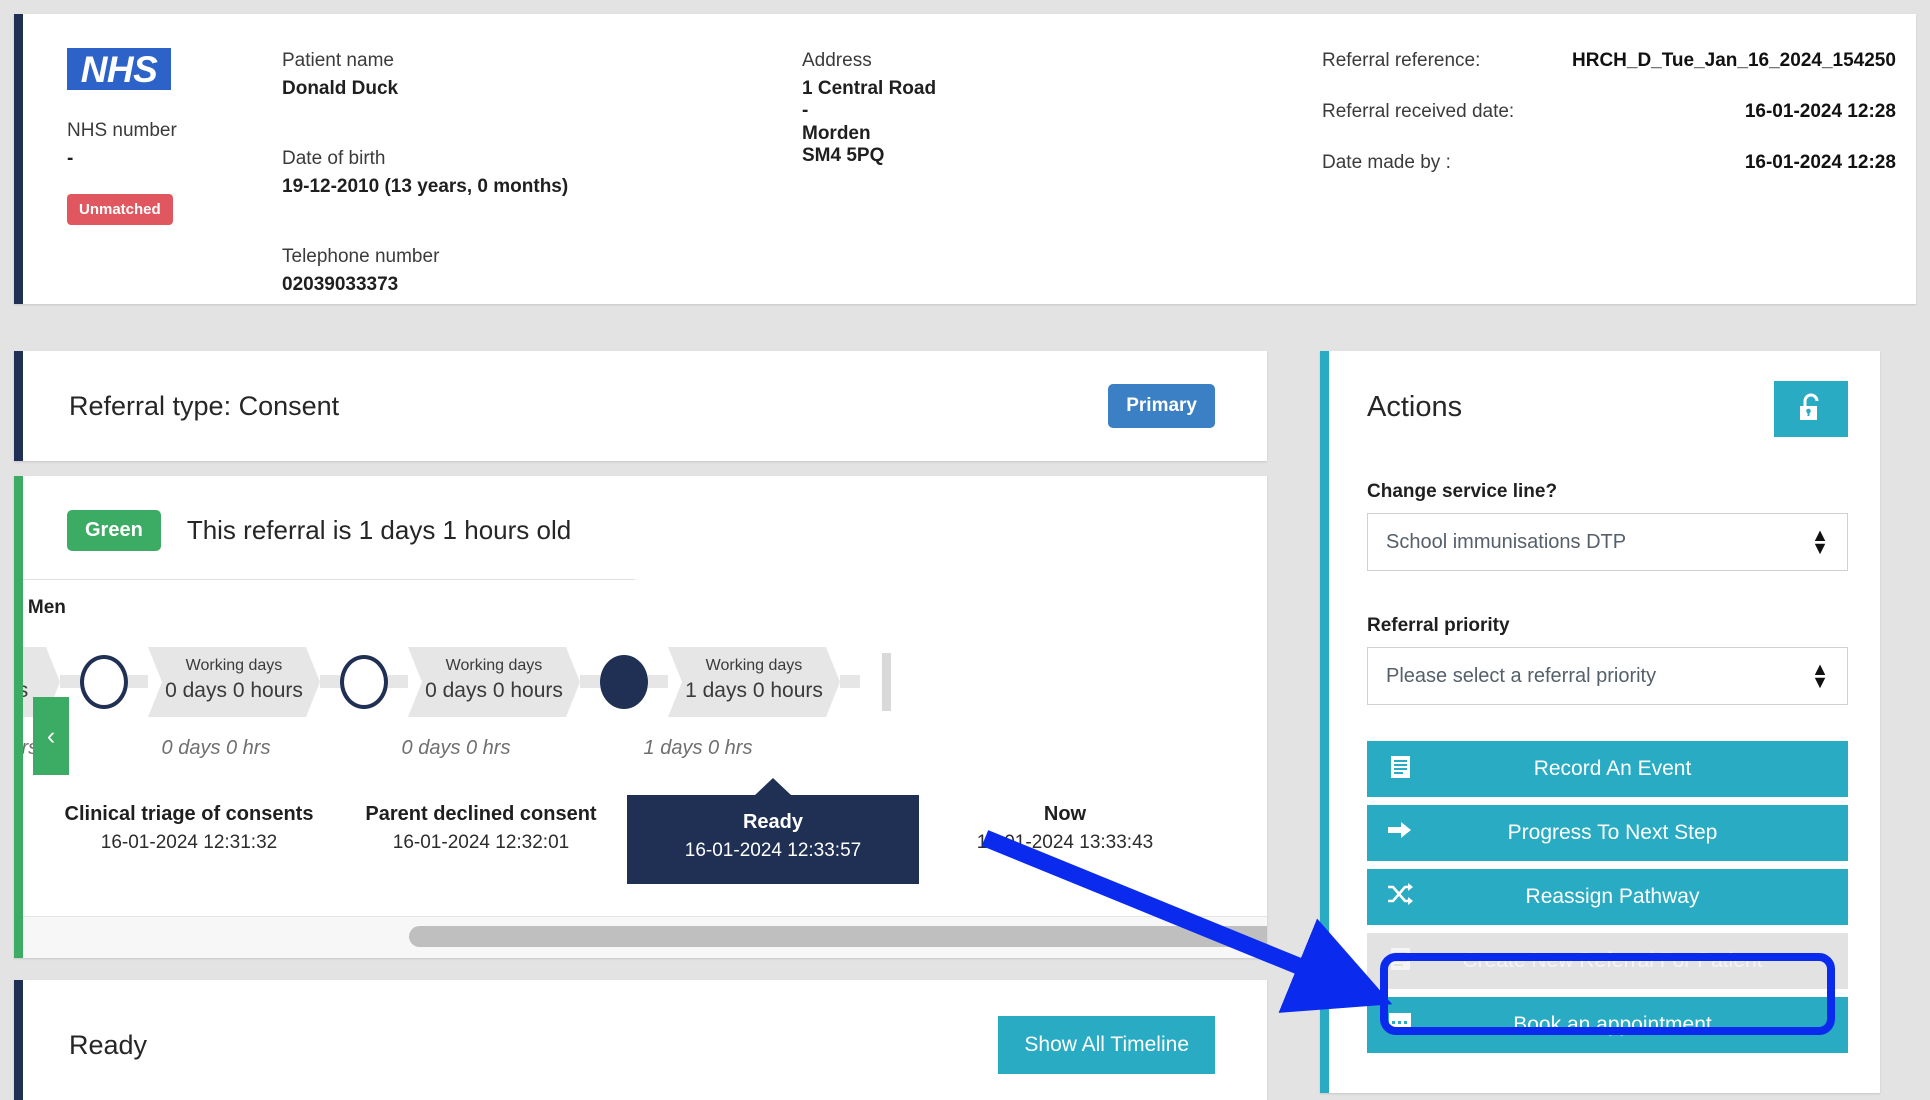 The image size is (1930, 1100). Describe the element at coordinates (1386, 162) in the screenshot. I see `date-made-by-label: Date made by :` at that location.